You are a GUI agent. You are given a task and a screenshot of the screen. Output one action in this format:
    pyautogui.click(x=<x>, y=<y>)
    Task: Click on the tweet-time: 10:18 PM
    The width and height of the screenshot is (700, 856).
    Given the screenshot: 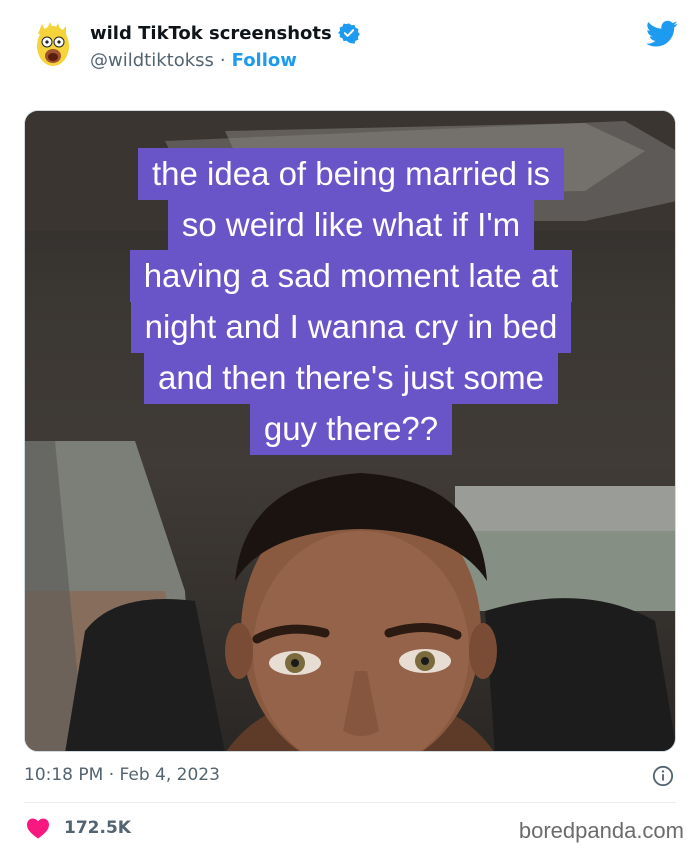 What is the action you would take?
    pyautogui.click(x=64, y=775)
    